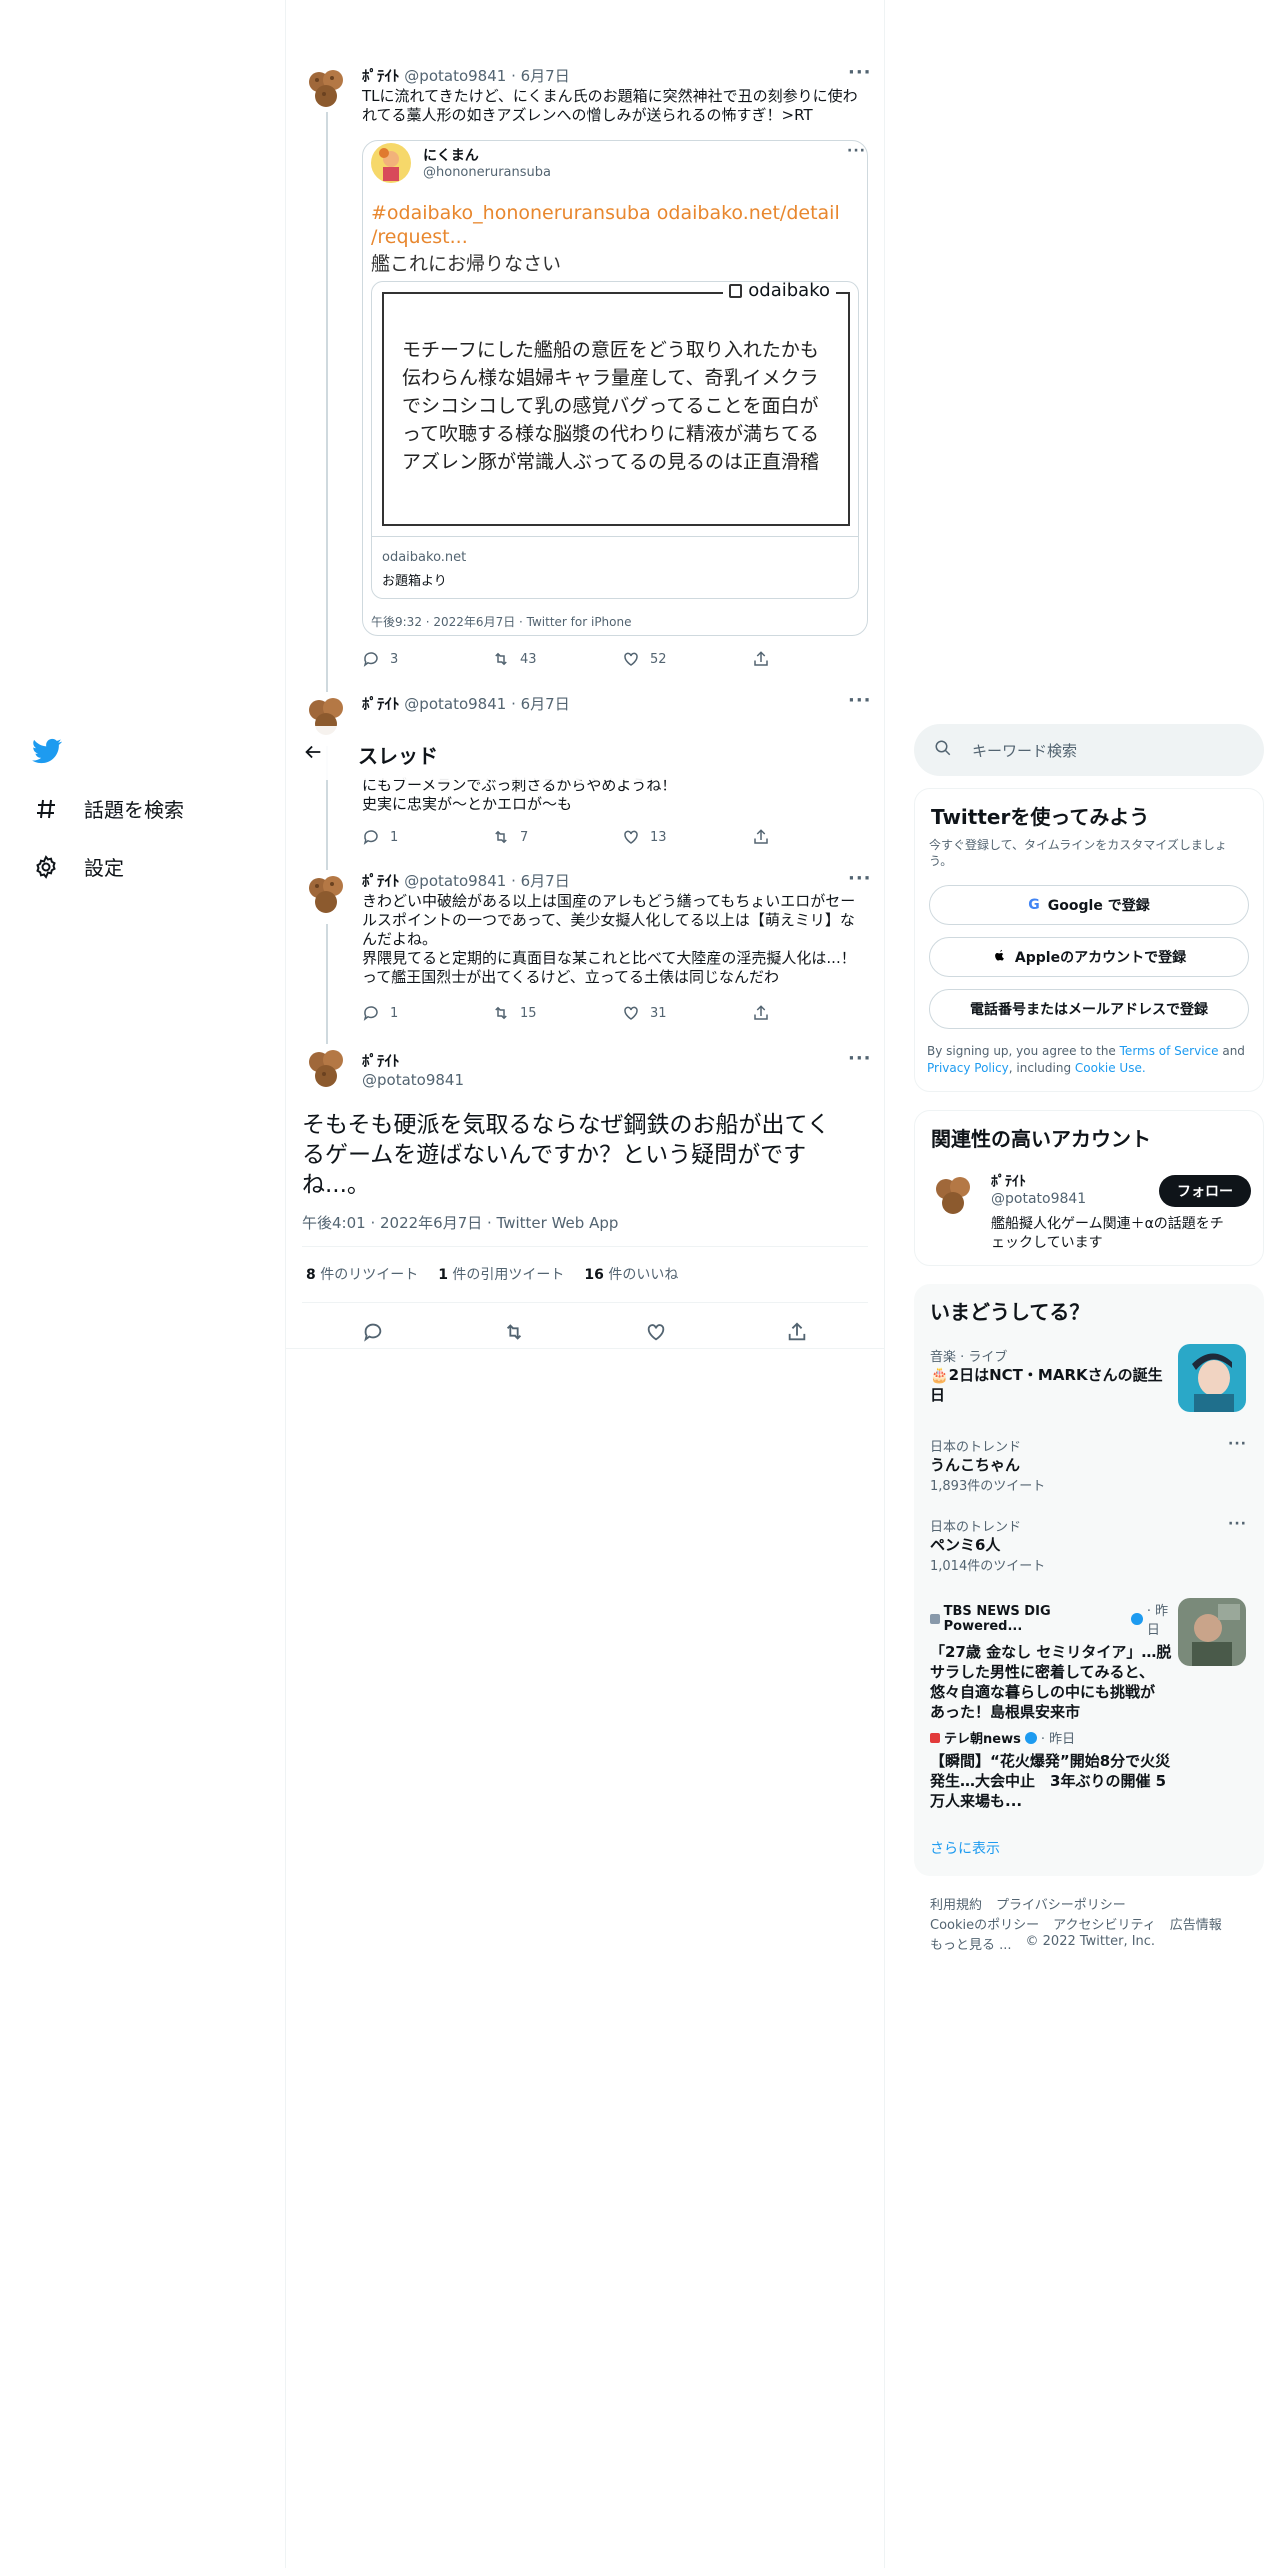 The width and height of the screenshot is (1284, 2568). What do you see at coordinates (327, 984) in the screenshot?
I see `thread-line` at bounding box center [327, 984].